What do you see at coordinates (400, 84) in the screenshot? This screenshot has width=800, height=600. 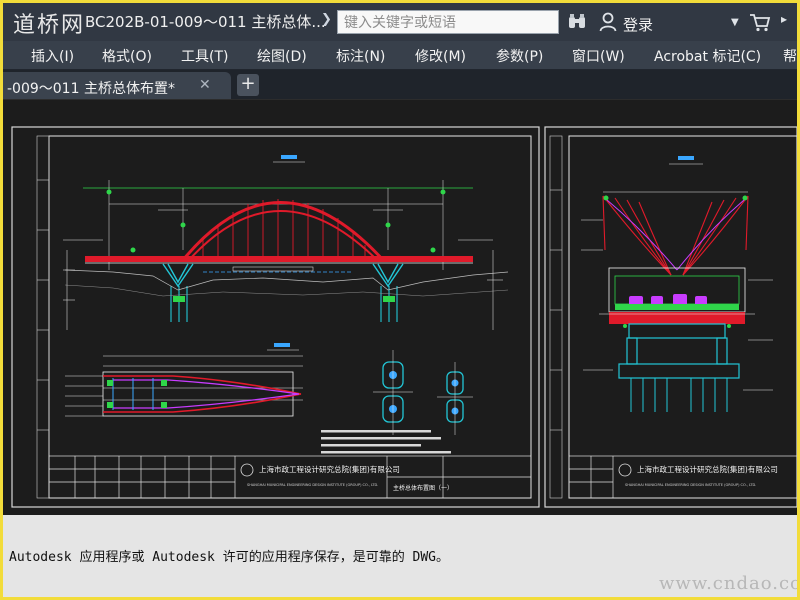 I see `document-tab-bar: -009～011 主桥总体布置* ✕ +` at bounding box center [400, 84].